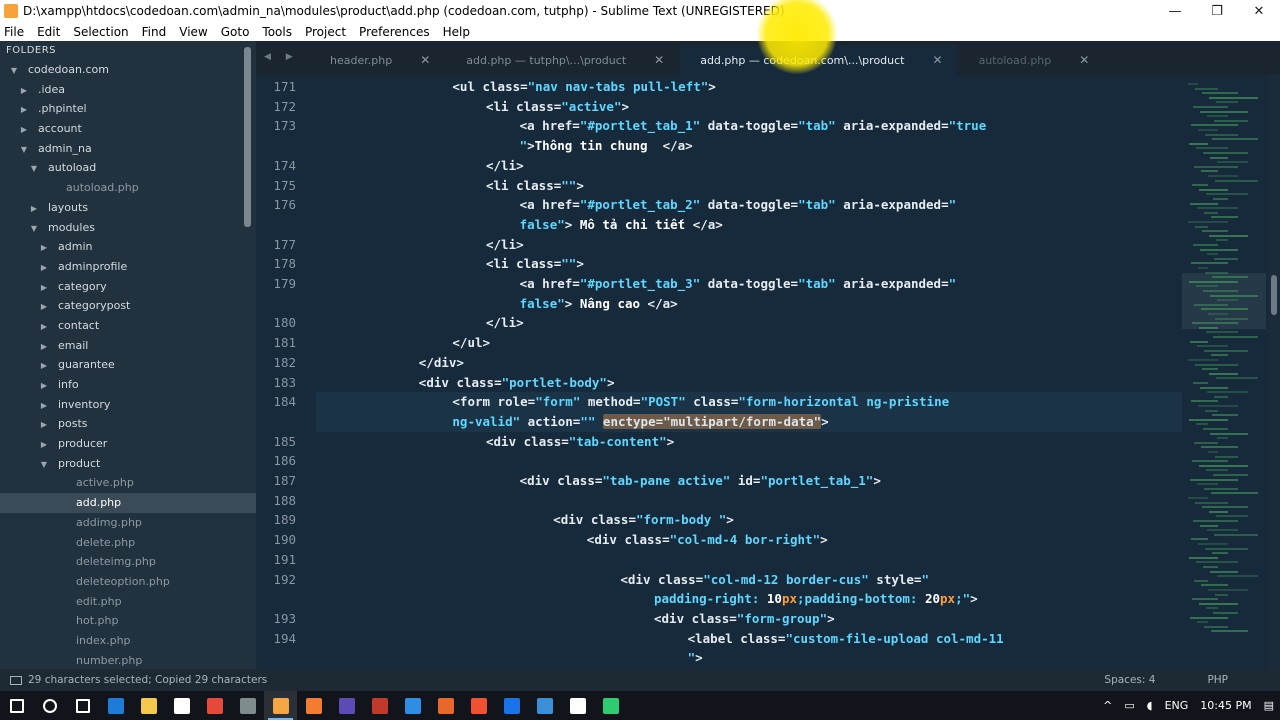 This screenshot has height=720, width=1280. Describe the element at coordinates (193, 32) in the screenshot. I see `menu-view: View` at that location.